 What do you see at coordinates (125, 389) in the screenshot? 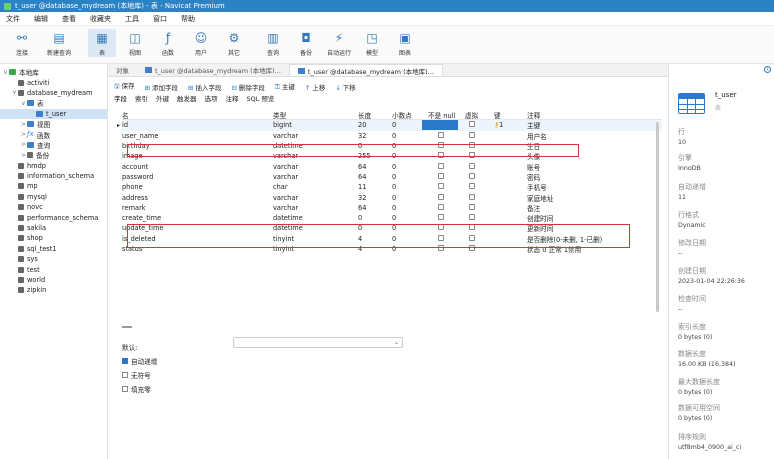
I see `zerofill-checkbox` at bounding box center [125, 389].